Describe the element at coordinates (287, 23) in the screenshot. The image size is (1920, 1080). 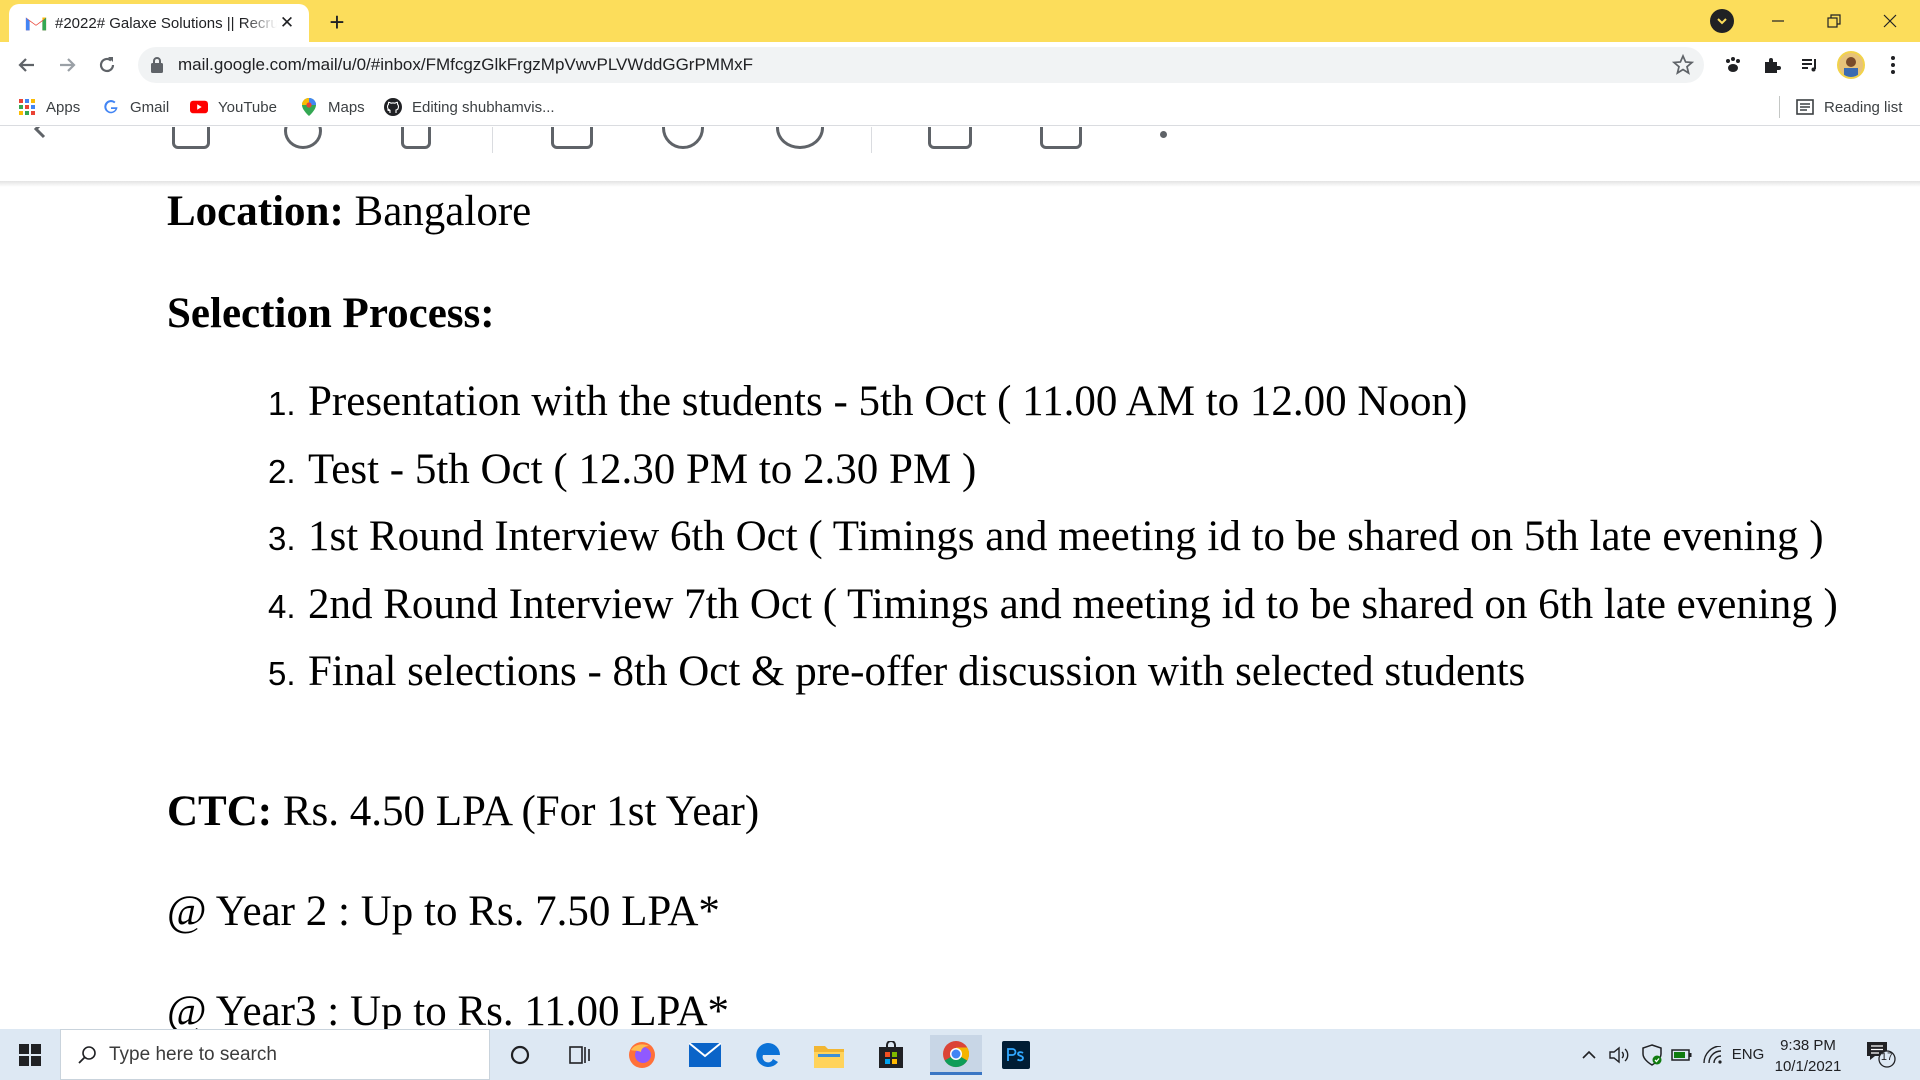
I see `tab-close-icon: ✕` at that location.